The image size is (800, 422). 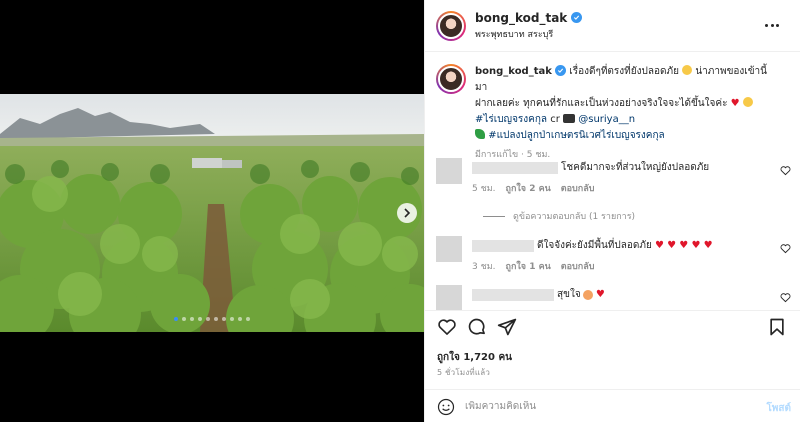 I want to click on like-count: ถูกใจ 1,720 คน, so click(x=474, y=357).